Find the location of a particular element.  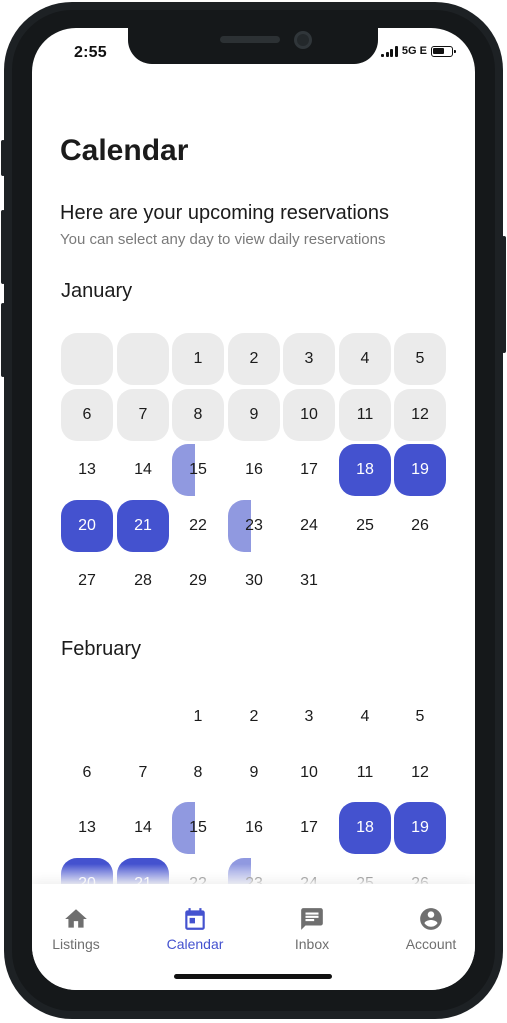

tab-calendar-label: Calendar is located at coordinates (195, 944).